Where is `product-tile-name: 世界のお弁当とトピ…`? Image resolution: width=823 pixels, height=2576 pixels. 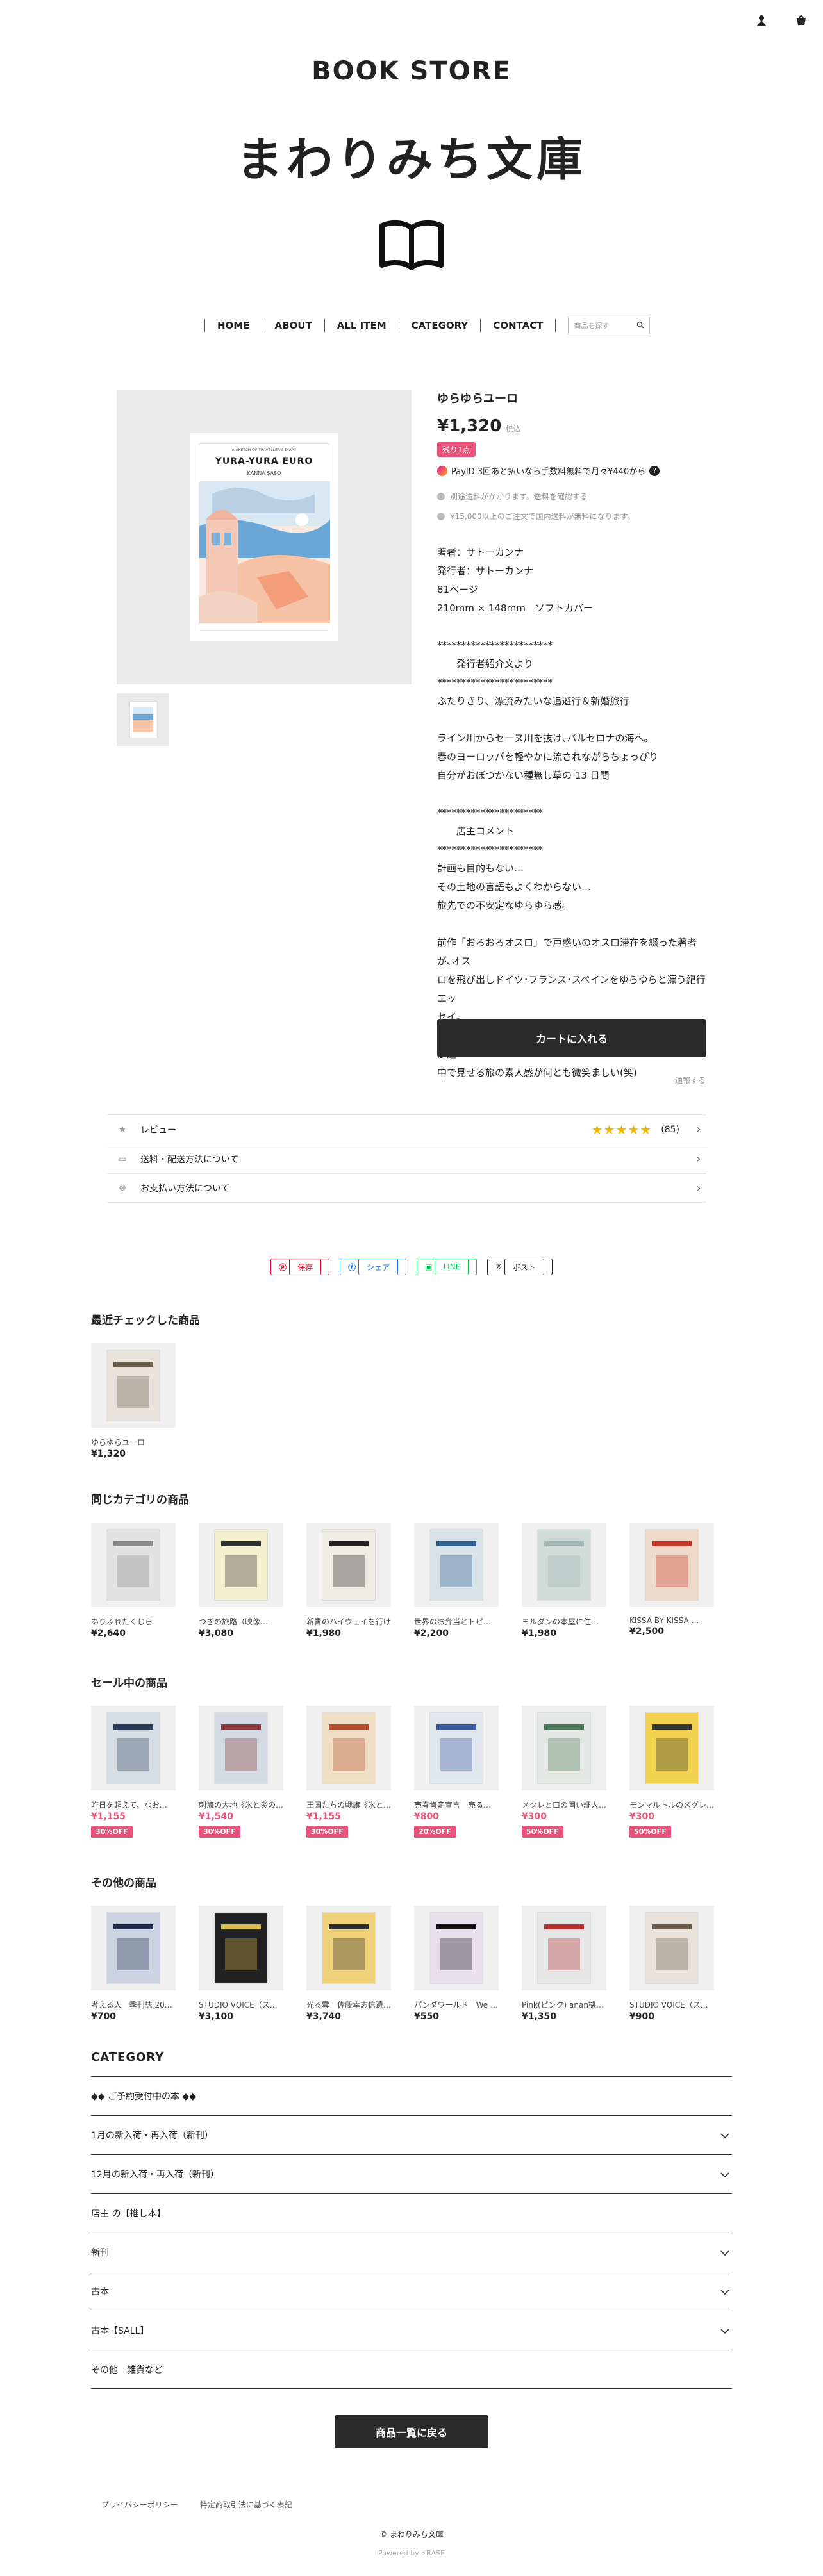
product-tile-name: 世界のお弁当とトピ… is located at coordinates (456, 1621).